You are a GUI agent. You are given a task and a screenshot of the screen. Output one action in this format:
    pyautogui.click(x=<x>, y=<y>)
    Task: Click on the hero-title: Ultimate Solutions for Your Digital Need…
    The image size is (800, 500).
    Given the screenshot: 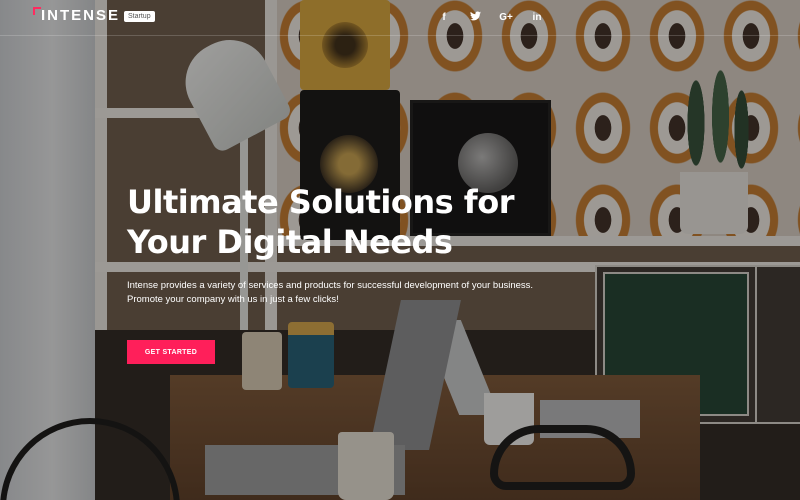 What is the action you would take?
    pyautogui.click(x=337, y=222)
    